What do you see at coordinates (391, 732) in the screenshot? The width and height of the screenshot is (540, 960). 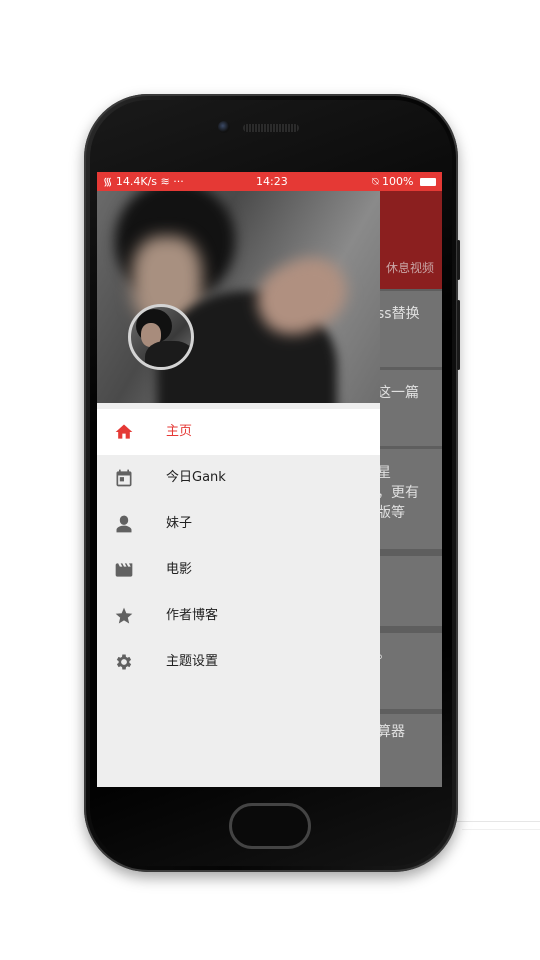 I see `background-card-text: 算器` at bounding box center [391, 732].